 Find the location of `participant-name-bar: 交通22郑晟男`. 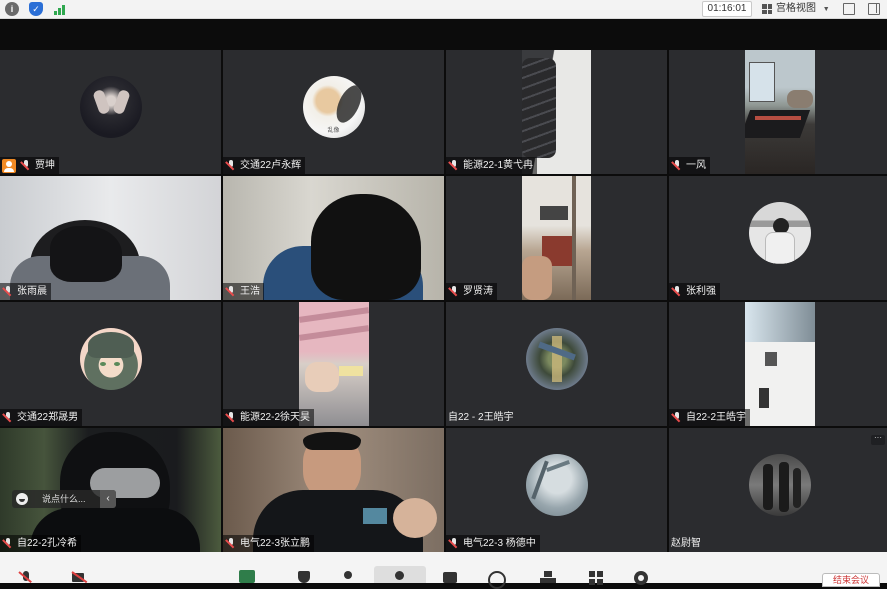

participant-name-bar: 交通22郑晟男 is located at coordinates (41, 417).